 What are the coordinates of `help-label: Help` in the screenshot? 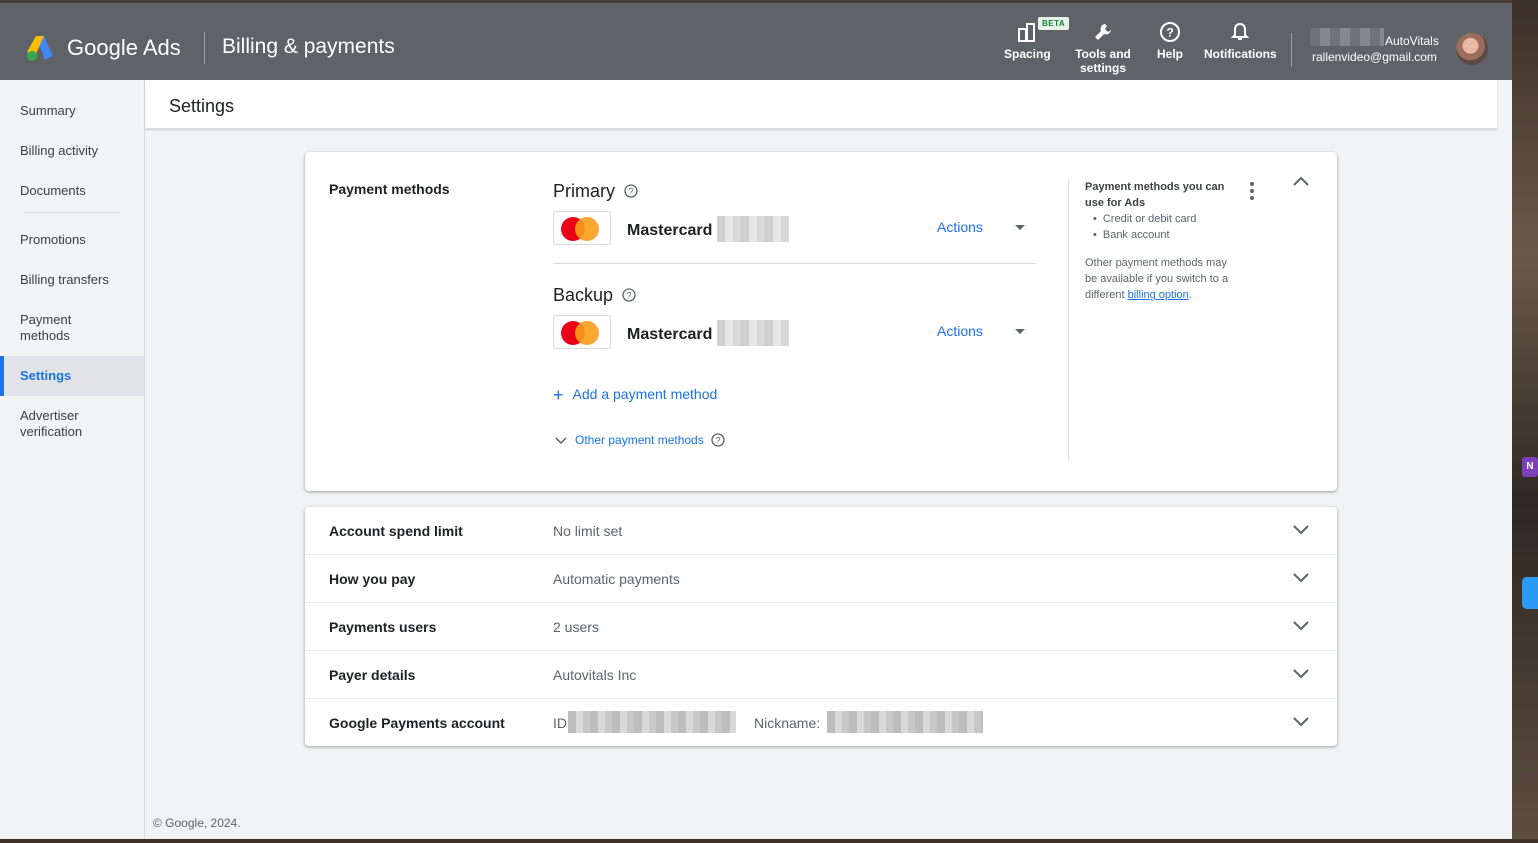 It's located at (1170, 54).